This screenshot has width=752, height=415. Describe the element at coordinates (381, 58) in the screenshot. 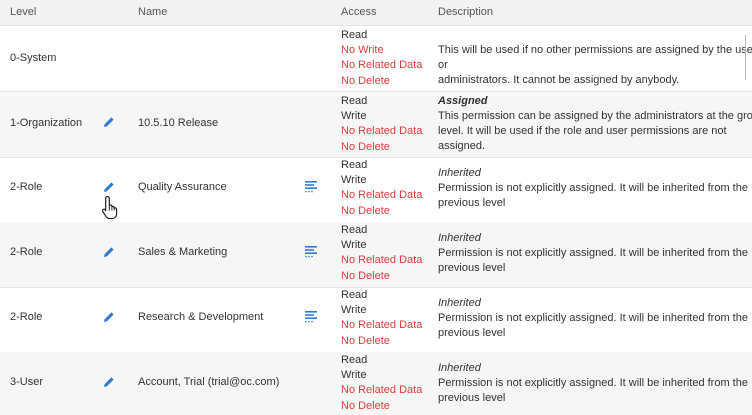

I see `access-cell: Read No Write No Related Data No Delete` at that location.